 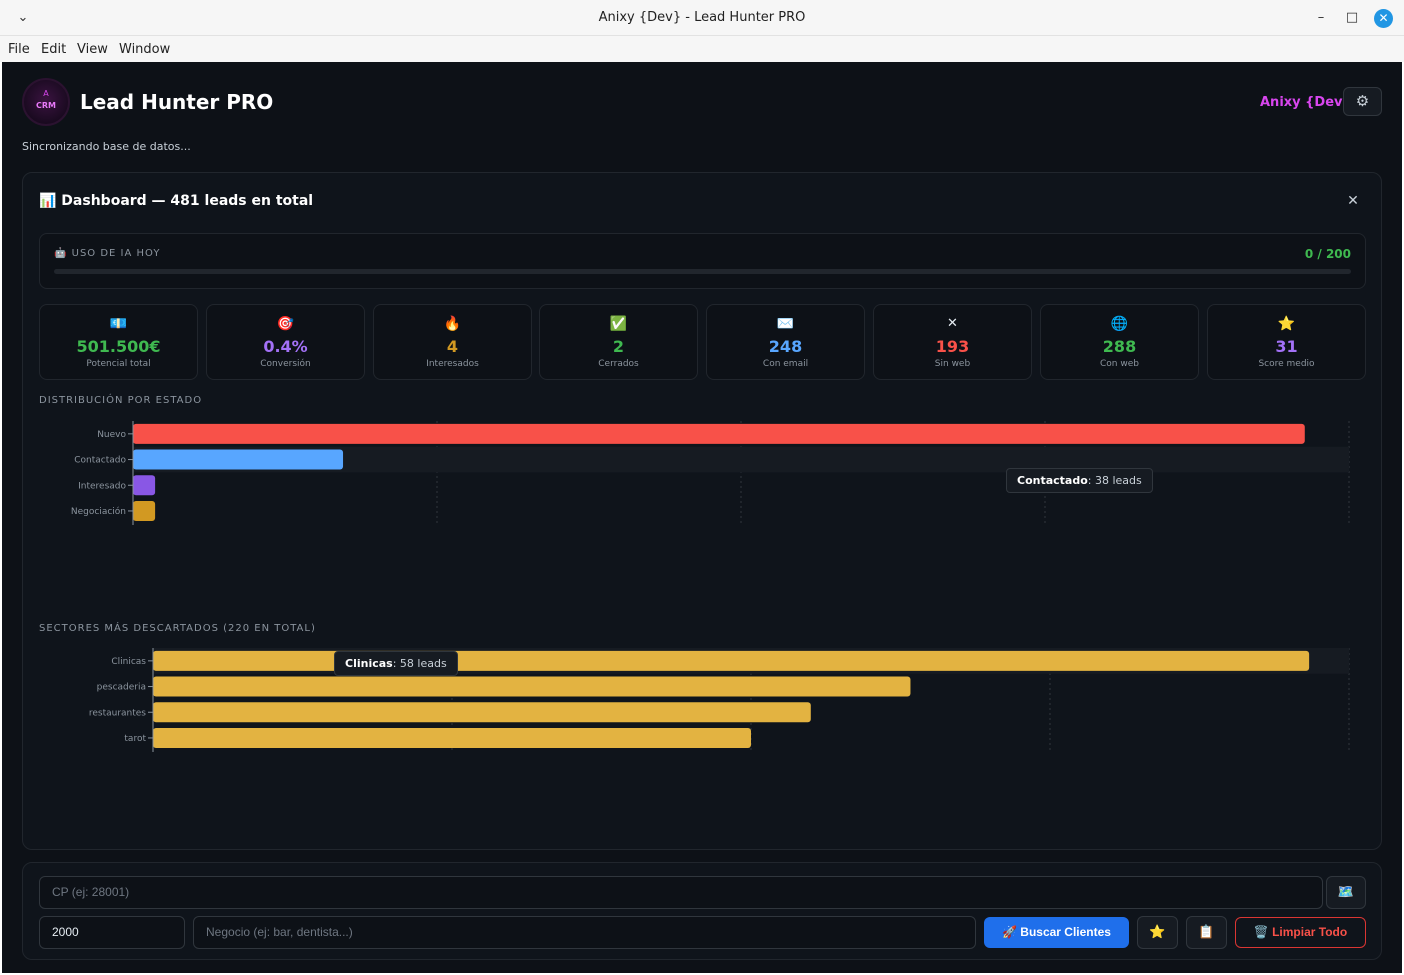 I want to click on category-label: pescaderia, so click(x=121, y=688).